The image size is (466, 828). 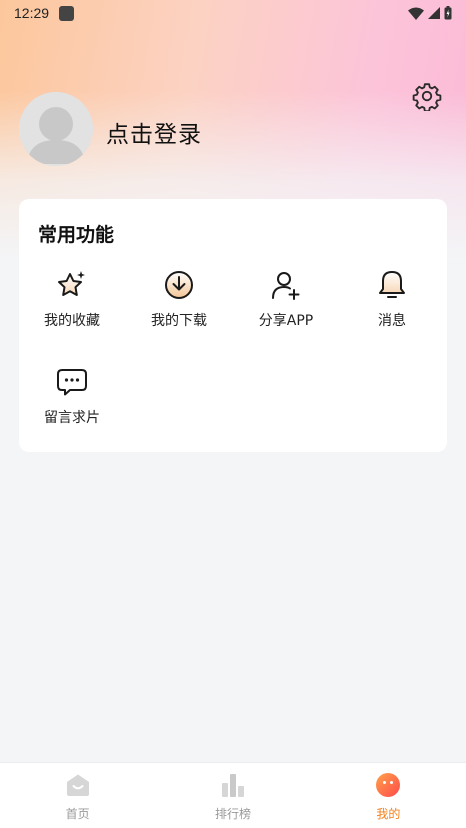 What do you see at coordinates (286, 321) in the screenshot?
I see `func-label: 分享APP` at bounding box center [286, 321].